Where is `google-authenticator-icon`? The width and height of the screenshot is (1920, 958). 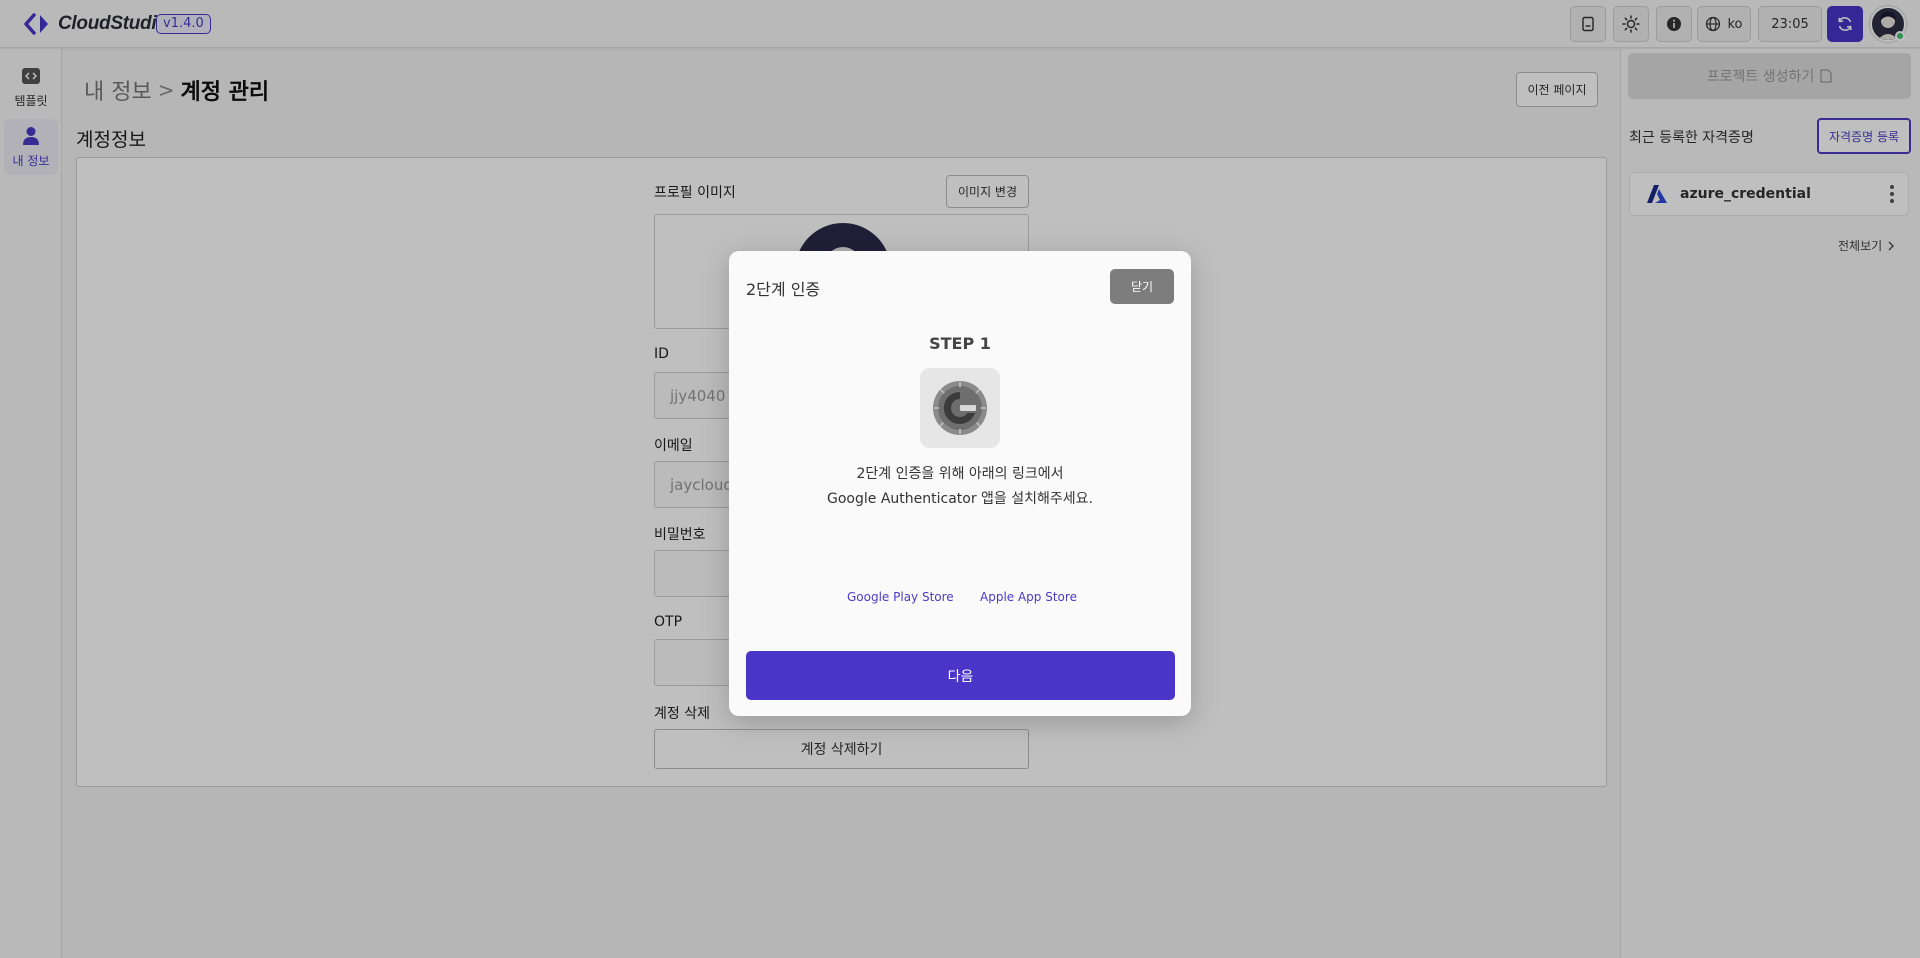
google-authenticator-icon is located at coordinates (960, 408).